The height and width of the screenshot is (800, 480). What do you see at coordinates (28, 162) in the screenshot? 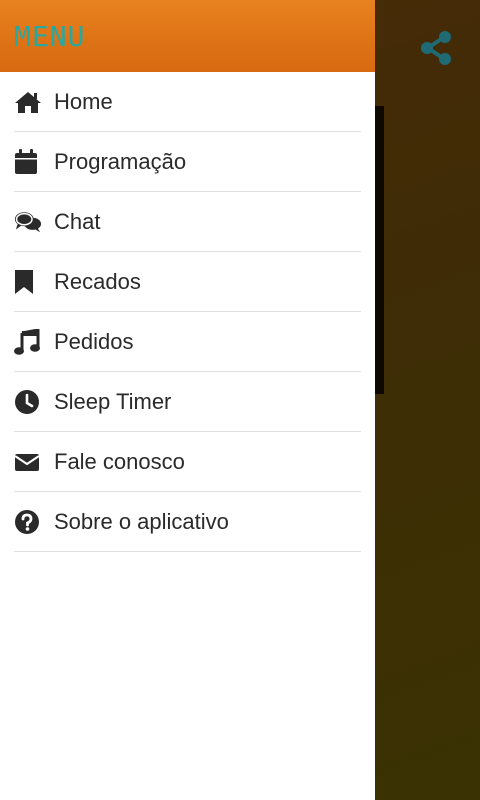
I see `calendar-icon` at bounding box center [28, 162].